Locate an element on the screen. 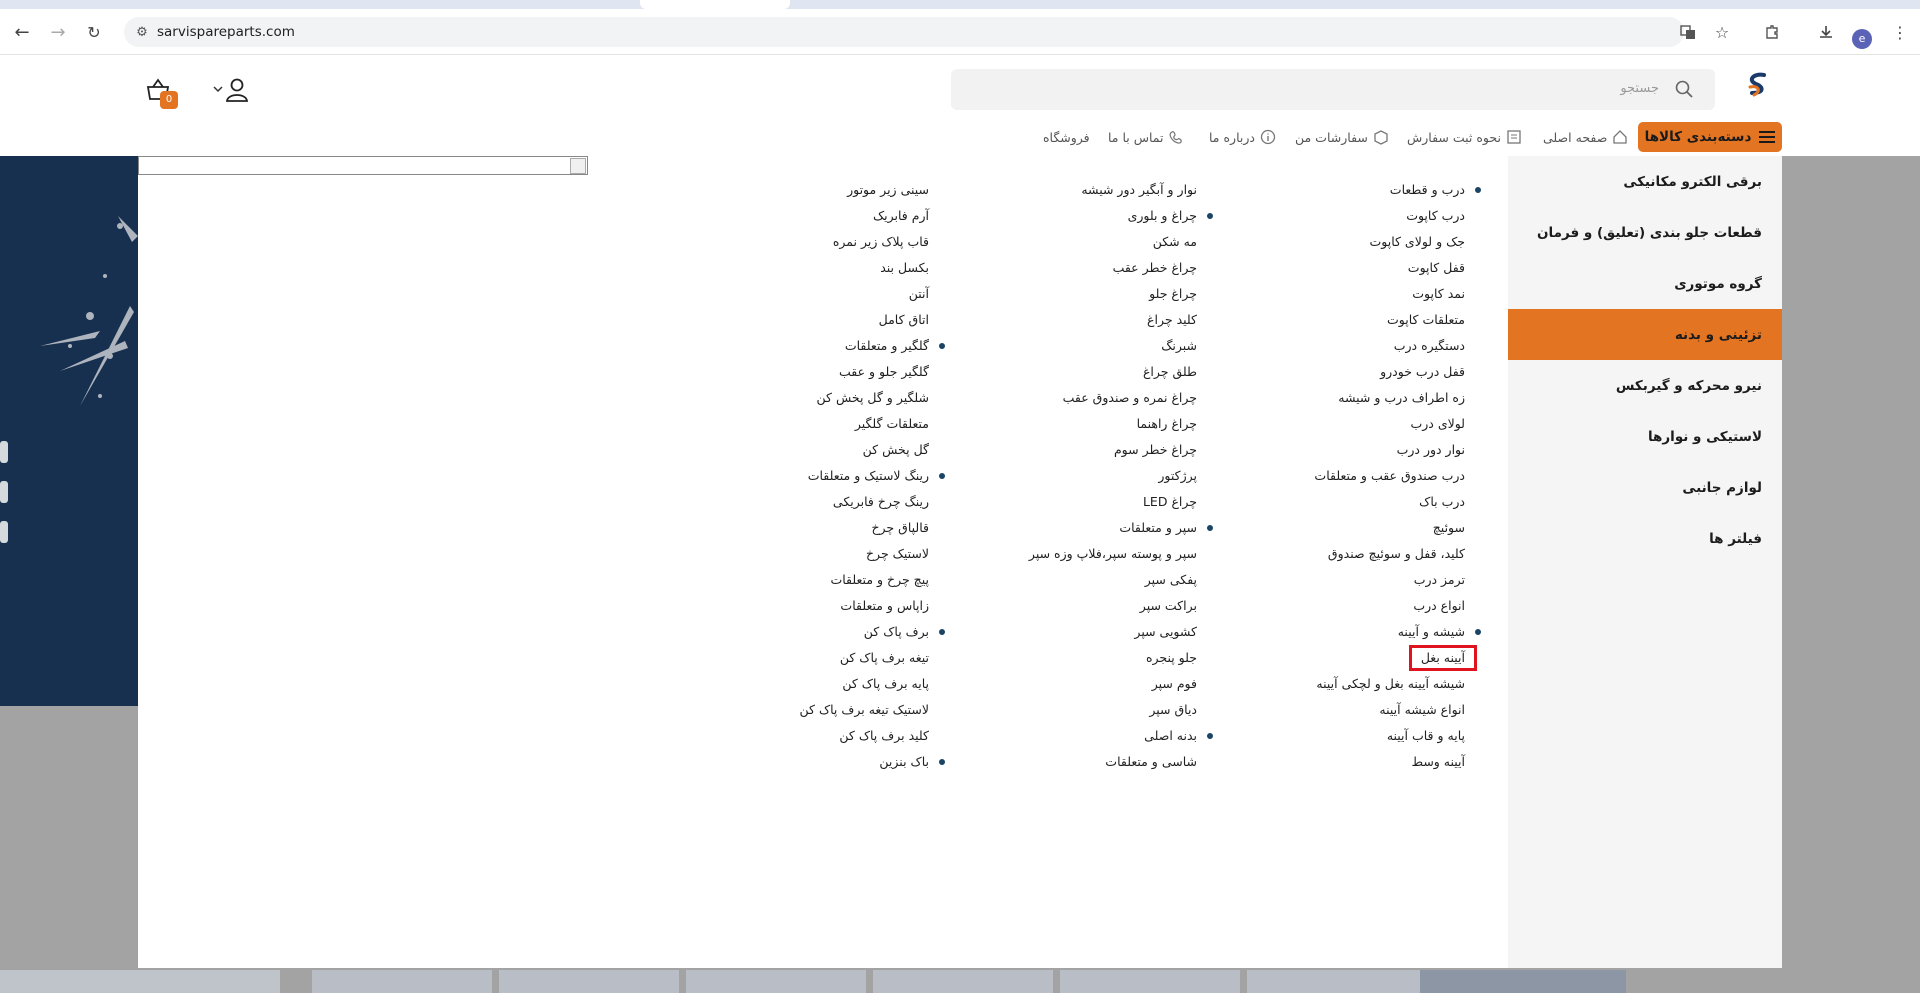 The width and height of the screenshot is (1920, 993). categories-button: دسته‌بندی کالاها is located at coordinates (1710, 137).